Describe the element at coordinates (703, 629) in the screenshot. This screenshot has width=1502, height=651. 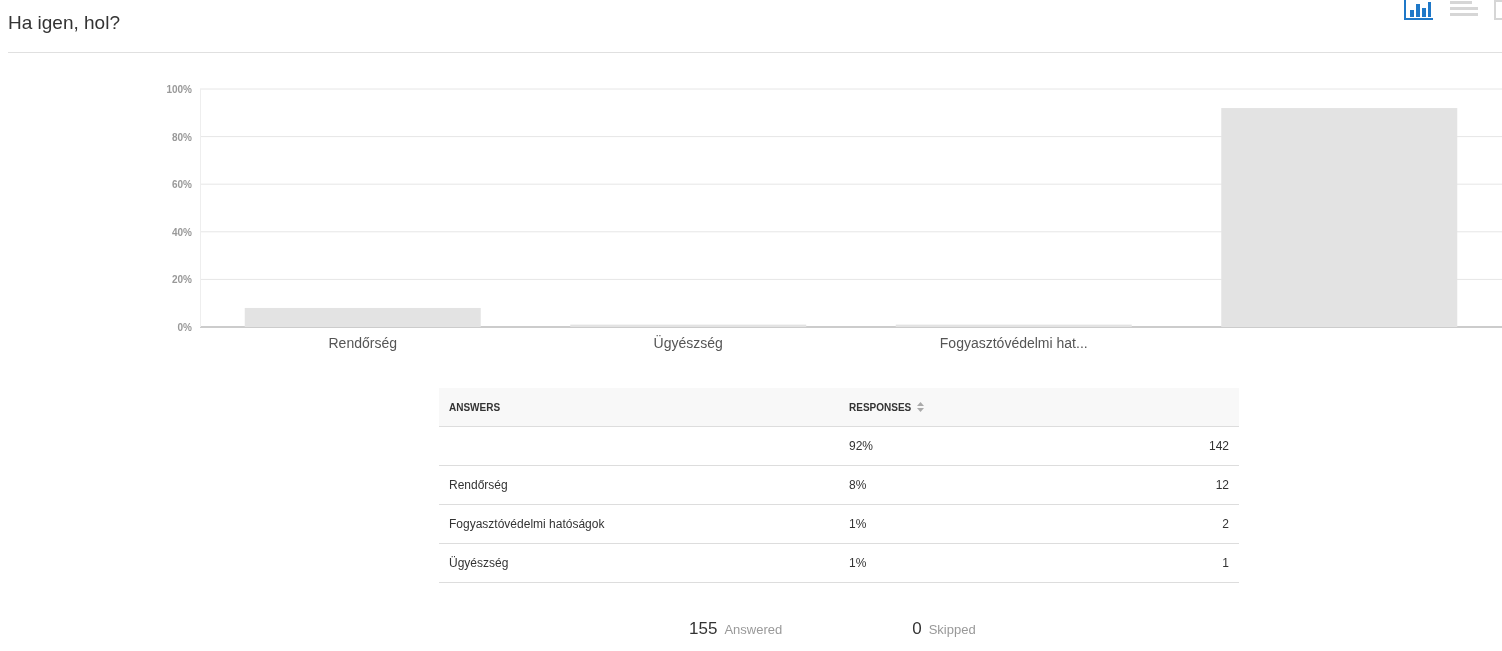
I see `answered-count: 155` at that location.